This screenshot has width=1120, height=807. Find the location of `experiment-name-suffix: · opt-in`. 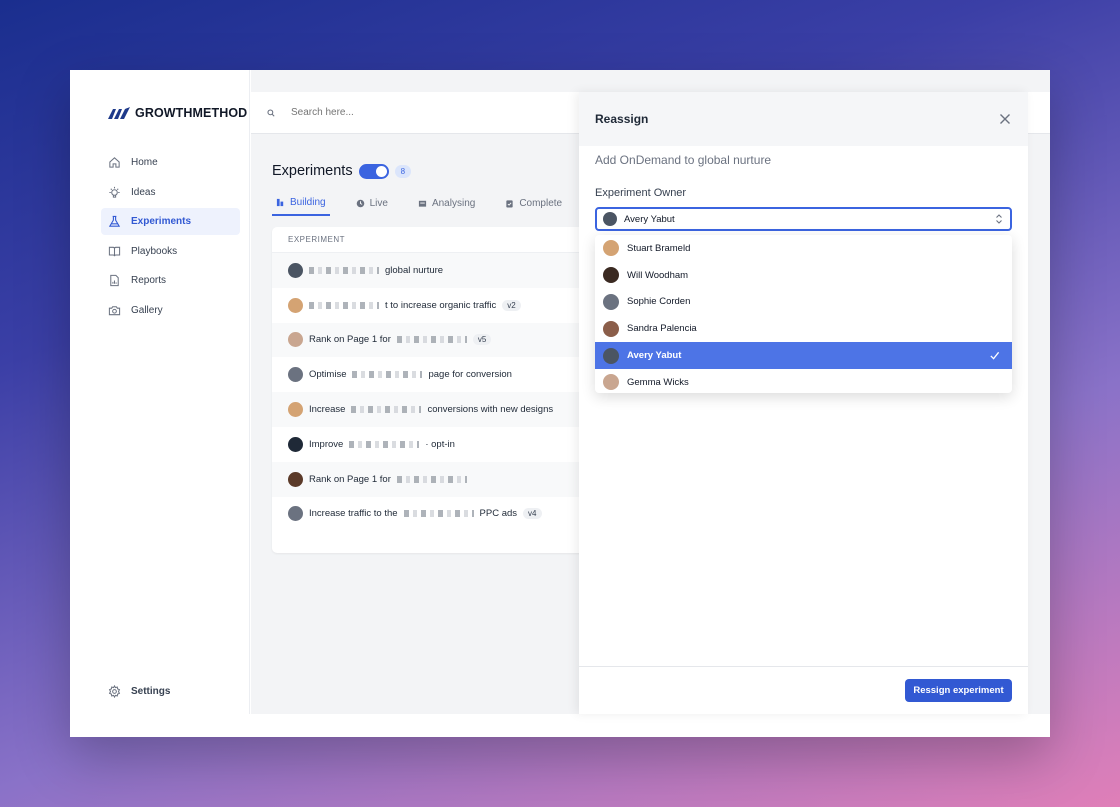

experiment-name-suffix: · opt-in is located at coordinates (440, 444).